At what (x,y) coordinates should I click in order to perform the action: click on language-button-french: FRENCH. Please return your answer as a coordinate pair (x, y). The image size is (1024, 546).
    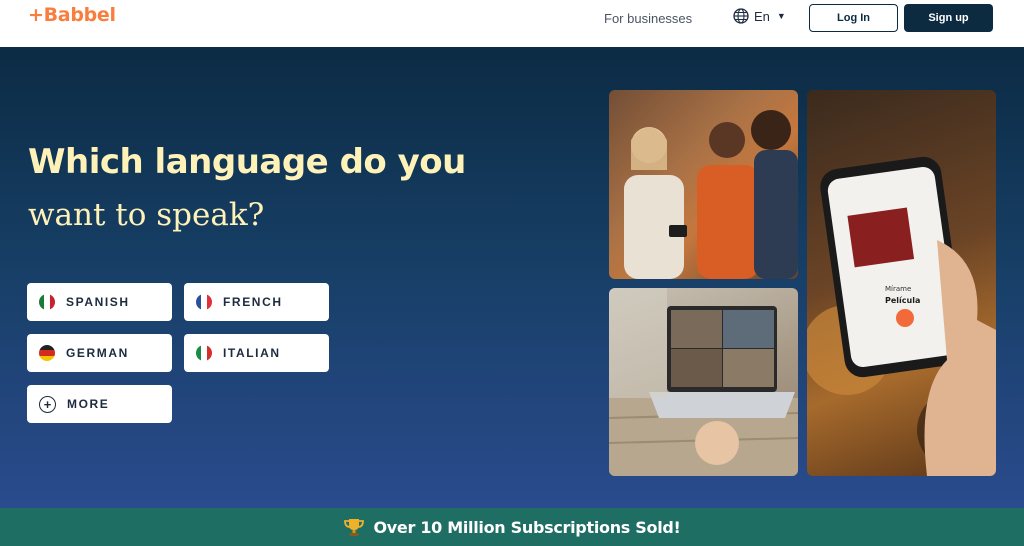
    Looking at the image, I should click on (256, 302).